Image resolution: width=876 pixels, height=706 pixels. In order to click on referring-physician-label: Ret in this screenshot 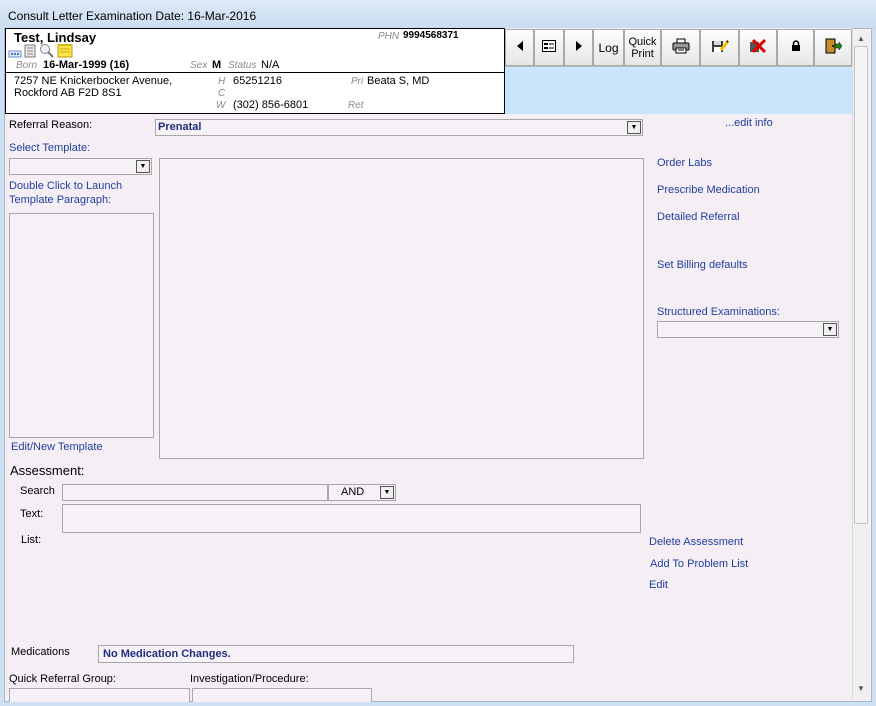, I will do `click(356, 105)`.